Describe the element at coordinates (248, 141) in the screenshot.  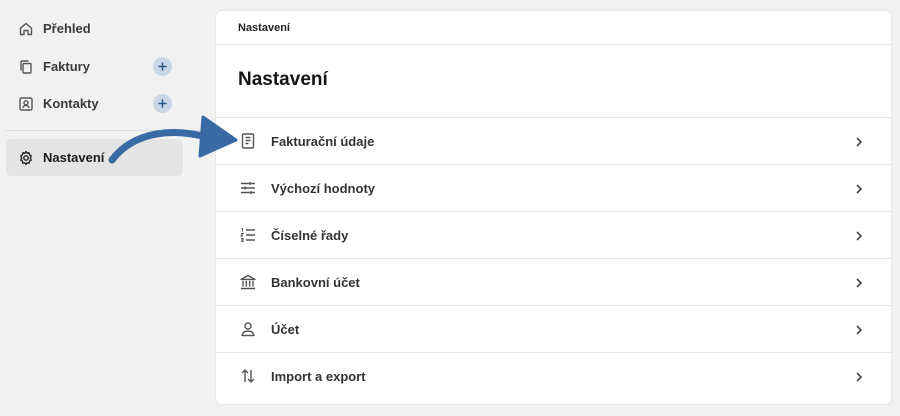
I see `receipt-icon` at that location.